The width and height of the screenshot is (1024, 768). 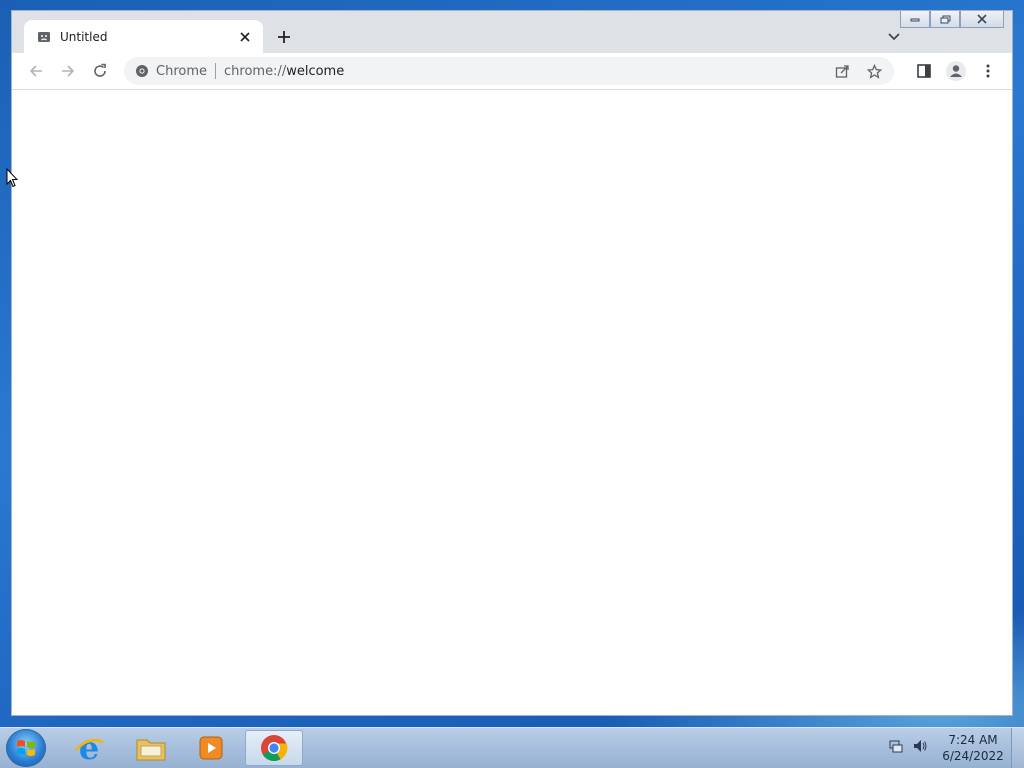 I want to click on start-button-icon, so click(x=26, y=748).